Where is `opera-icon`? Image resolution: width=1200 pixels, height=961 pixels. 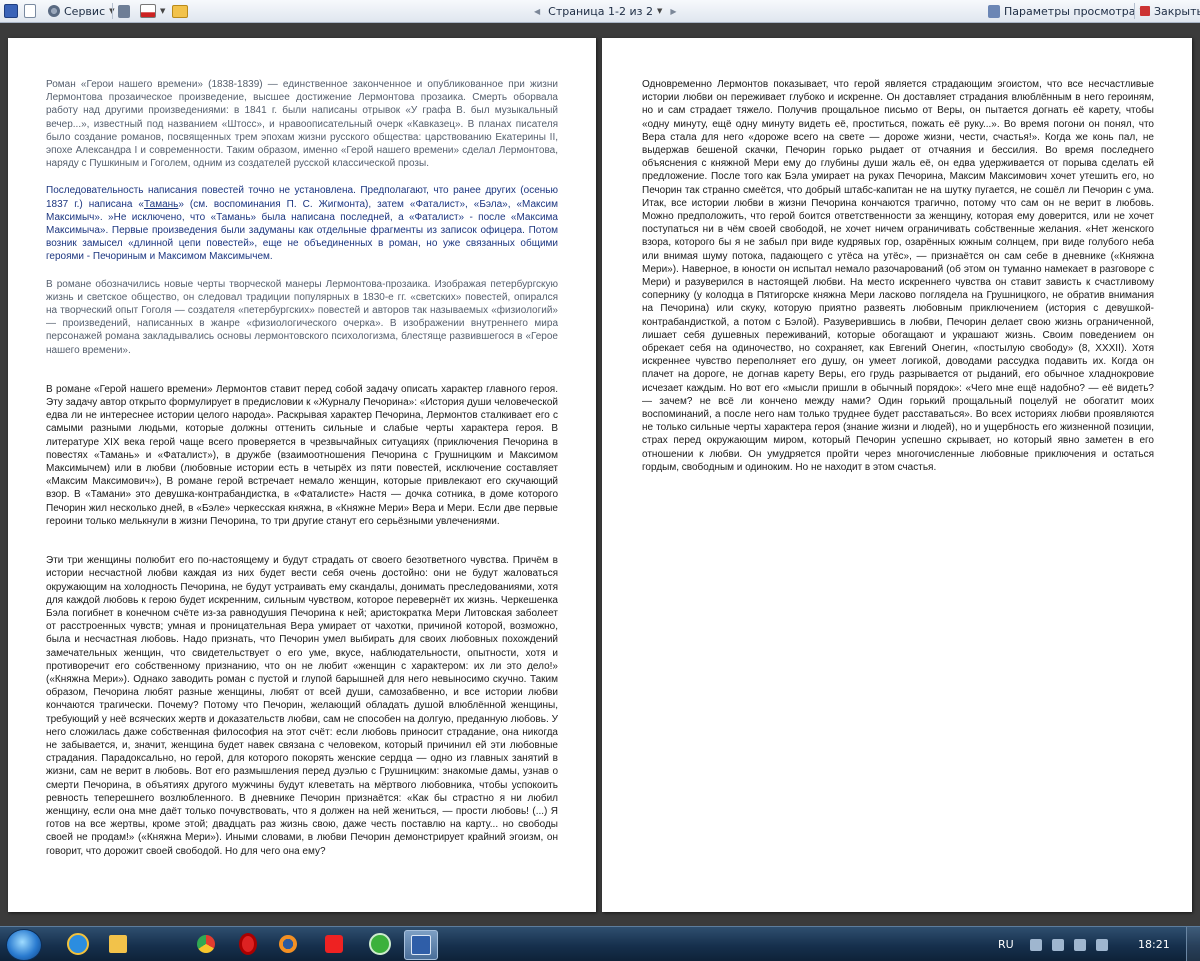 opera-icon is located at coordinates (248, 944).